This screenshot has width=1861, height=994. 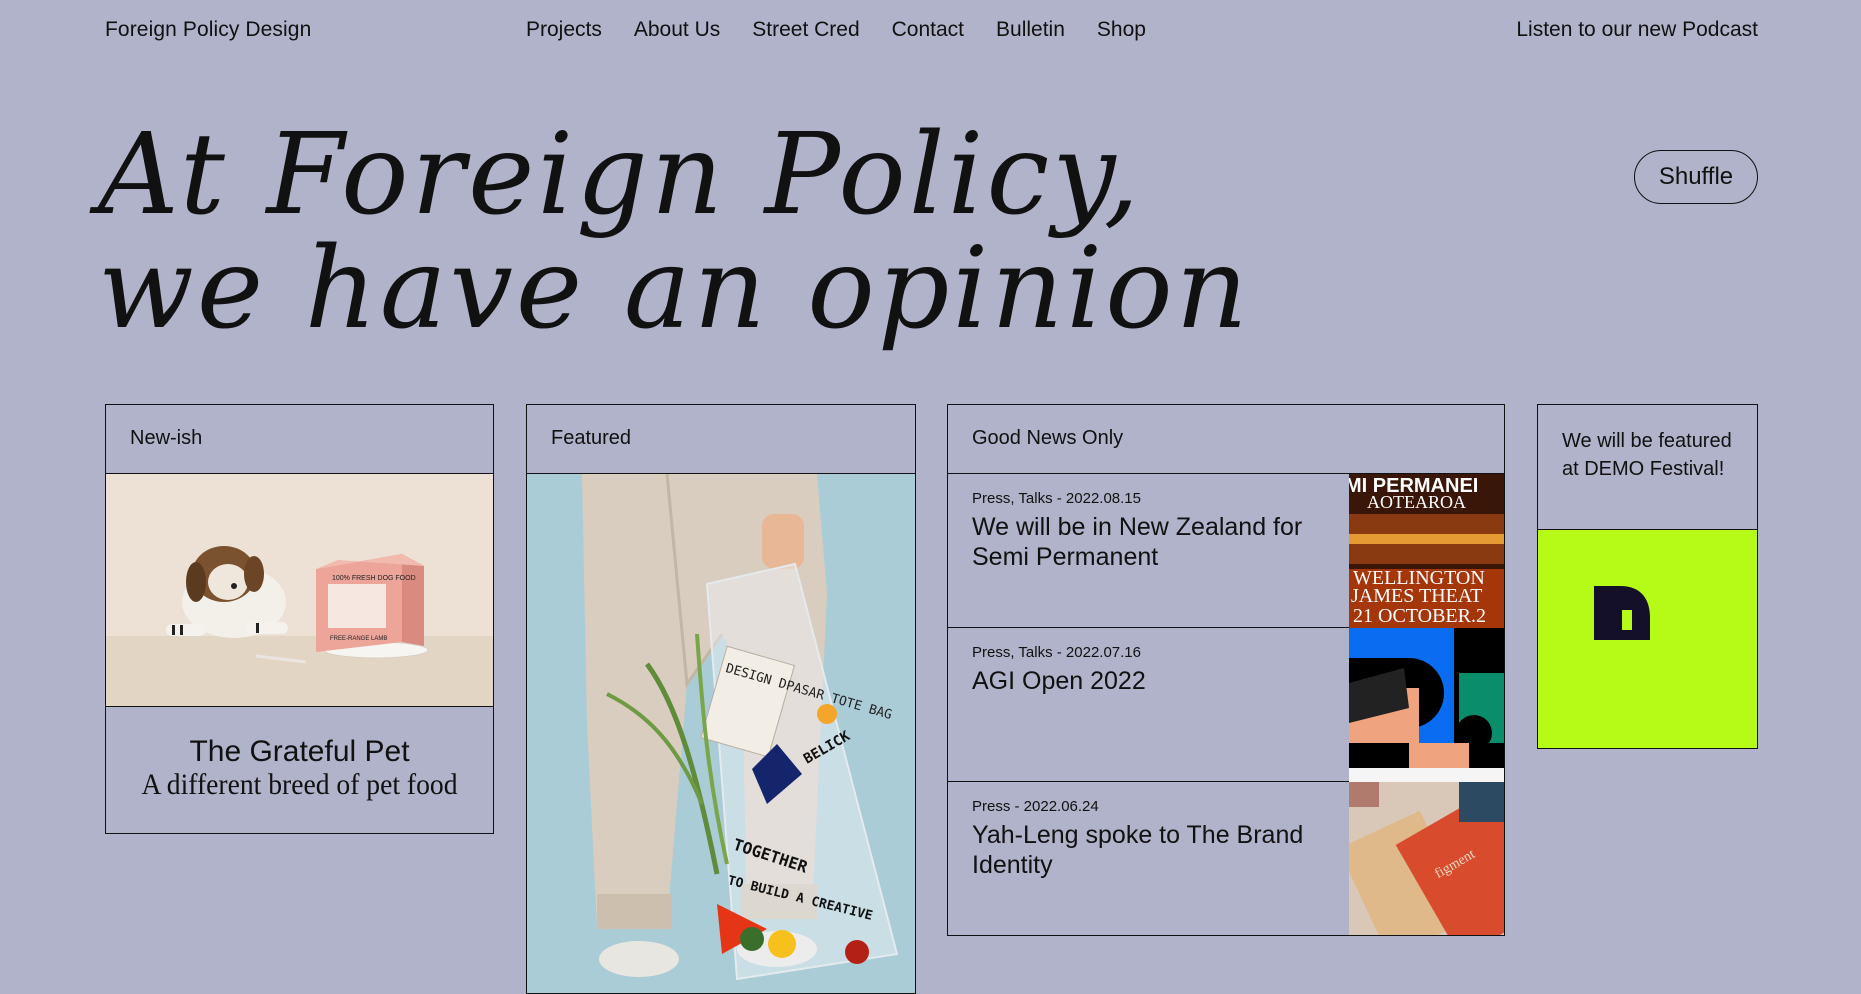 What do you see at coordinates (1226, 705) in the screenshot?
I see `news-item-agi-open: Press, Talks - 2022.07.16 AGI Open 2022` at bounding box center [1226, 705].